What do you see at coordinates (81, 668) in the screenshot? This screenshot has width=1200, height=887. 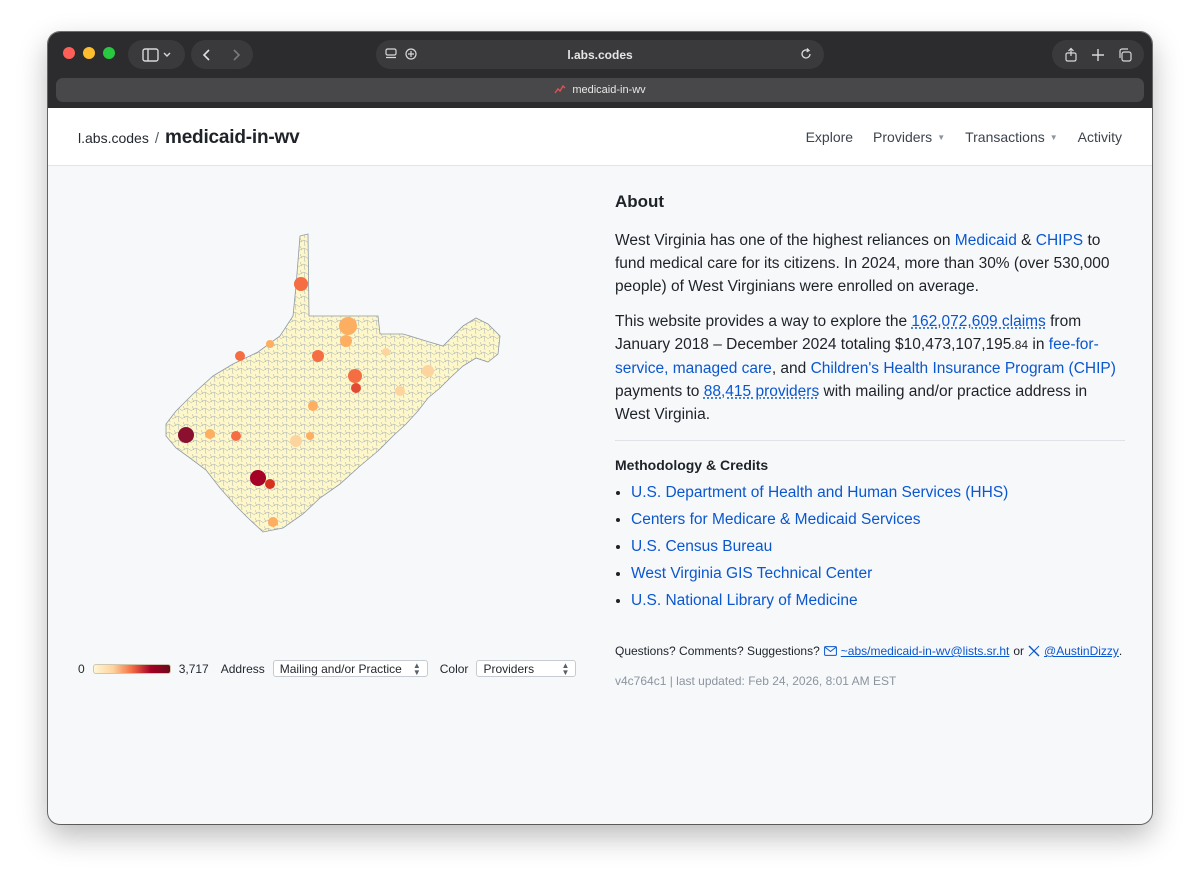 I see `legend-min: 0` at bounding box center [81, 668].